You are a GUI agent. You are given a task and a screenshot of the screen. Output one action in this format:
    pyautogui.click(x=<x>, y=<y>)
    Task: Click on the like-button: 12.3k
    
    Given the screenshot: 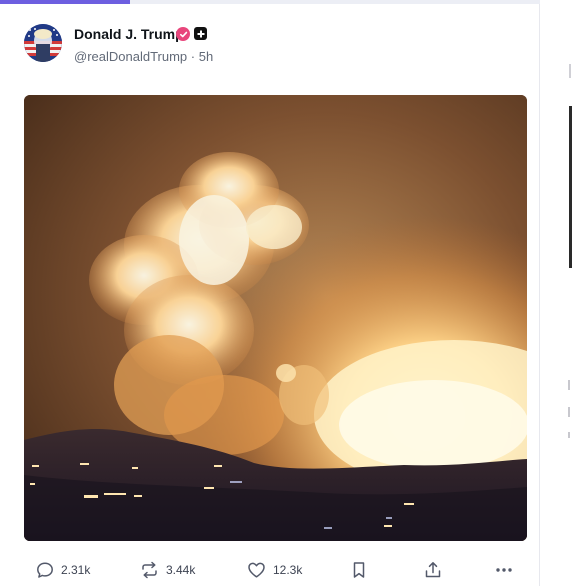 What is the action you would take?
    pyautogui.click(x=274, y=570)
    